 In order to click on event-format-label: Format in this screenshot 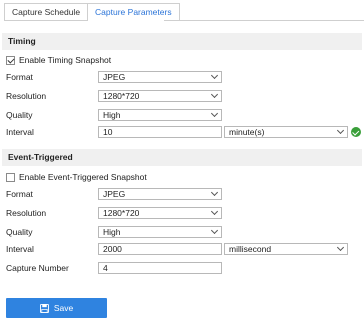, I will do `click(19, 194)`.